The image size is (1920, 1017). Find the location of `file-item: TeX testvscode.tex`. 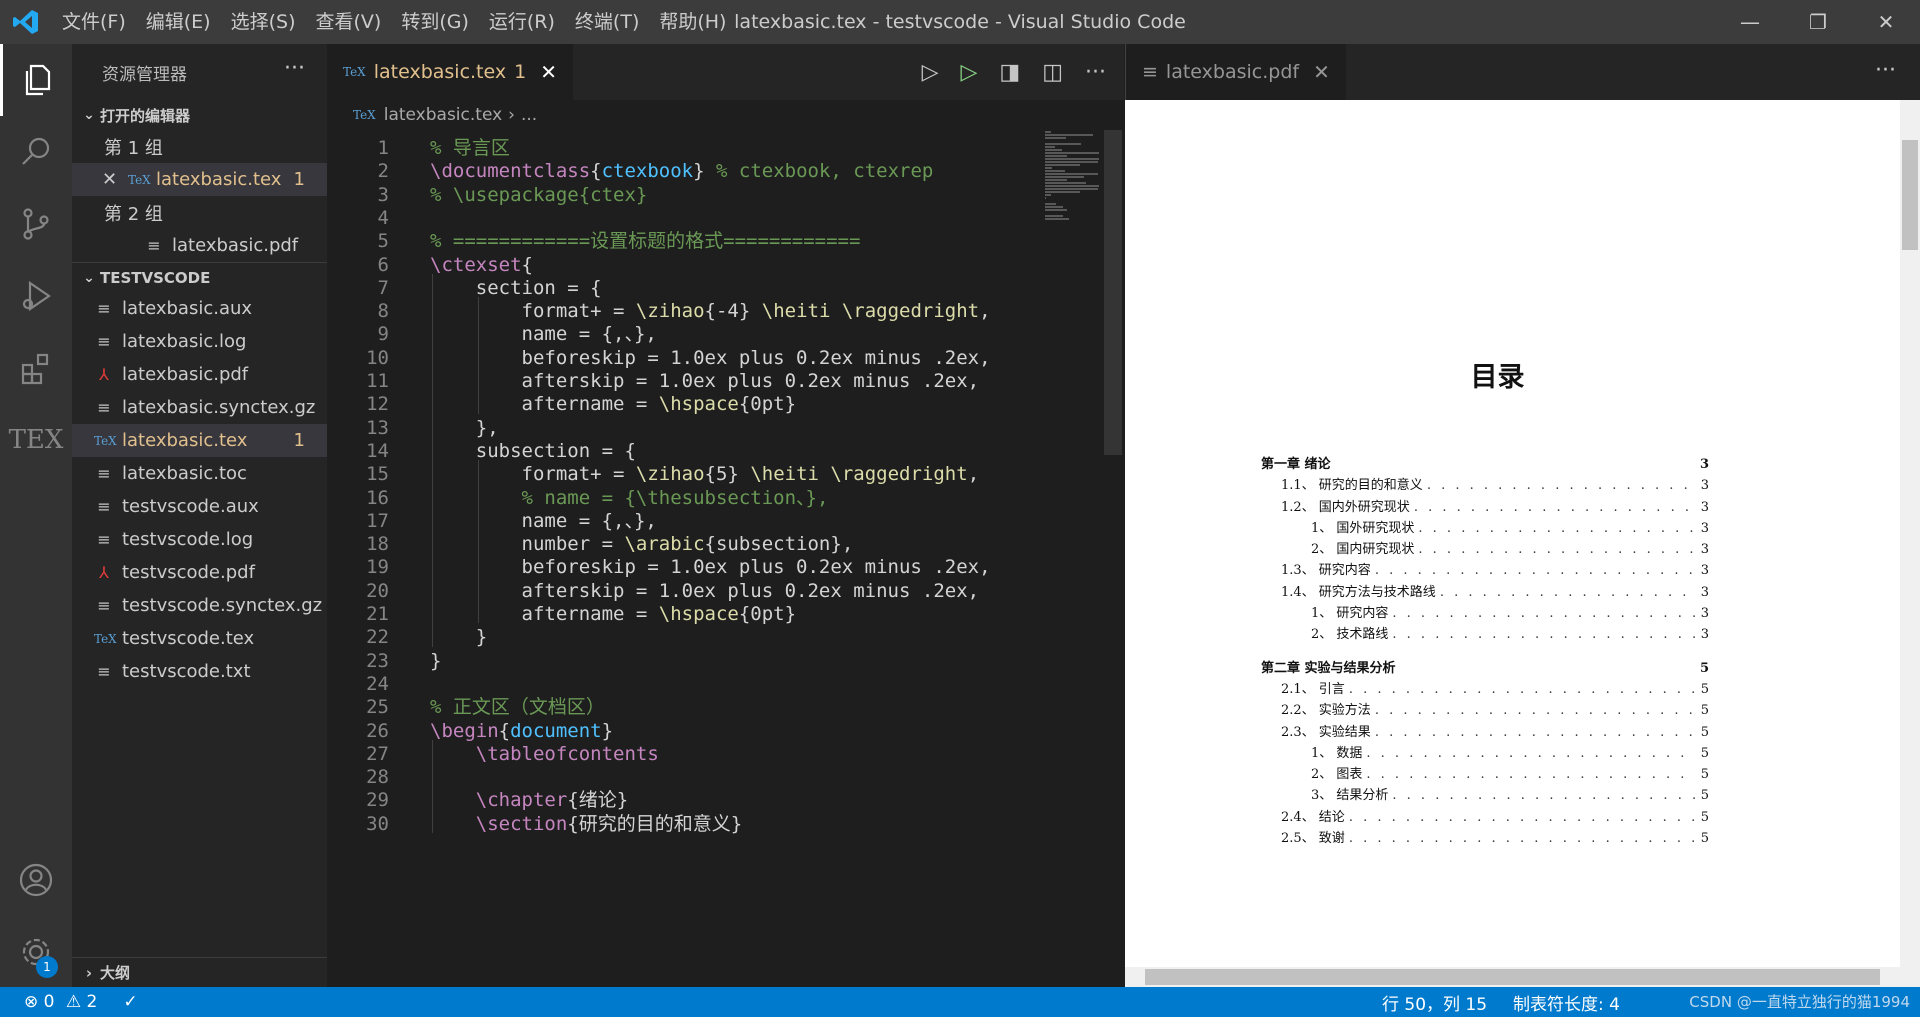

file-item: TeX testvscode.tex is located at coordinates (199, 638).